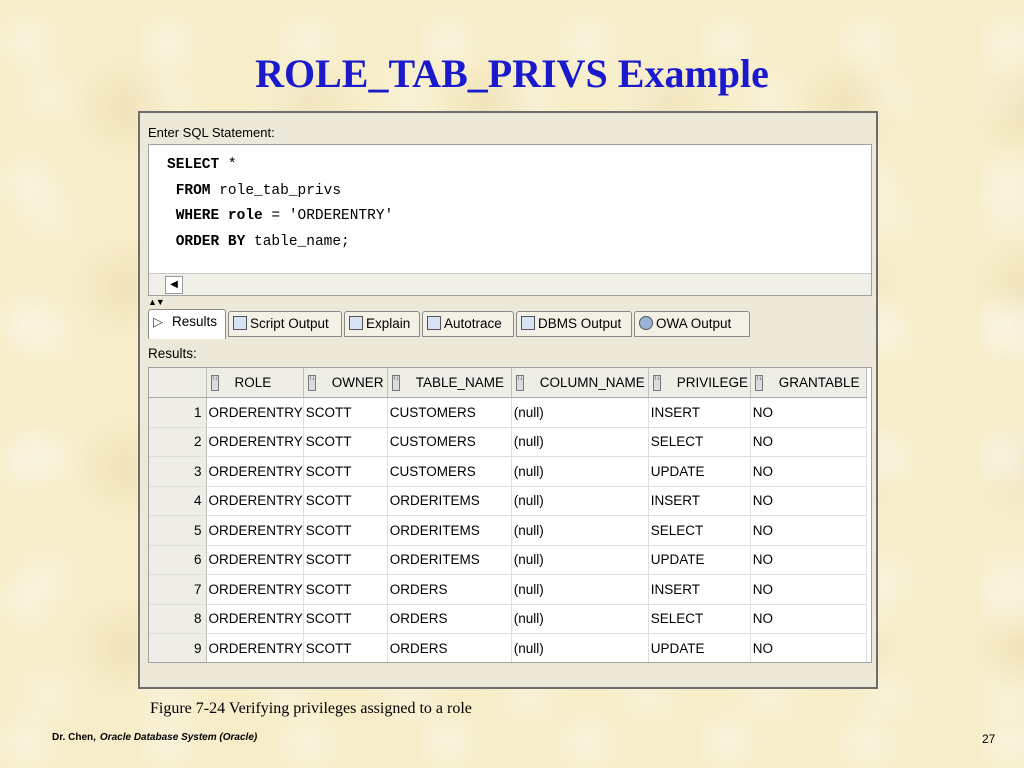  Describe the element at coordinates (808, 383) in the screenshot. I see `column-header: ↑↓ GRANTABLE` at that location.